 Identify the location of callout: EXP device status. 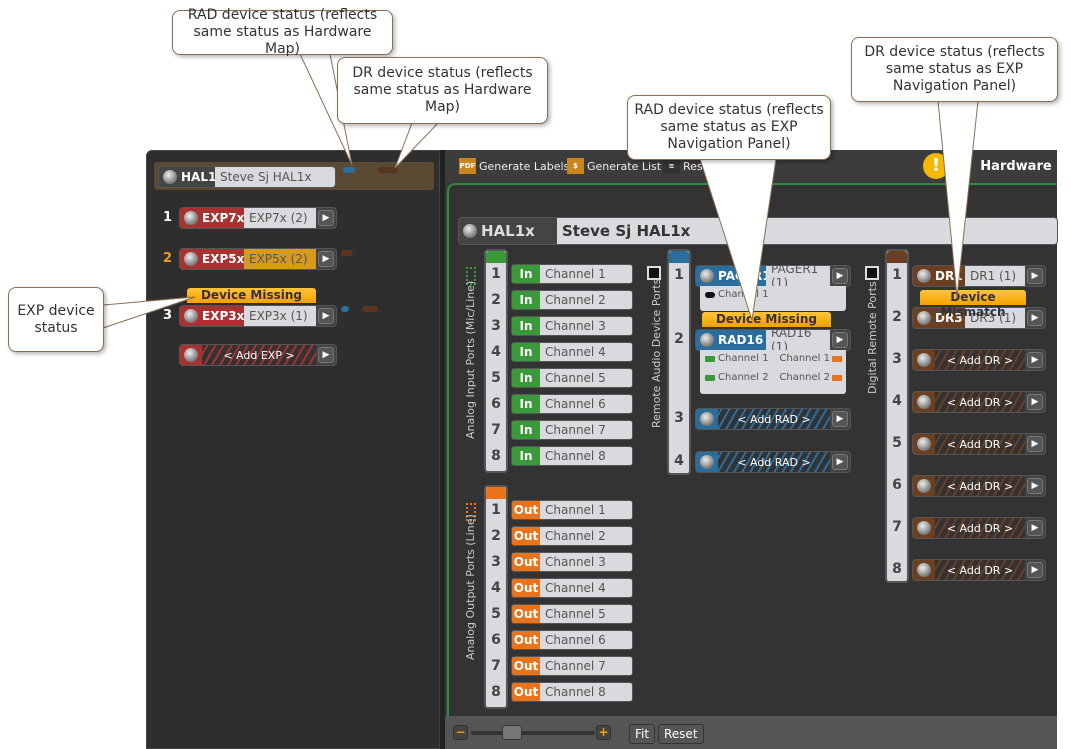
(56, 319).